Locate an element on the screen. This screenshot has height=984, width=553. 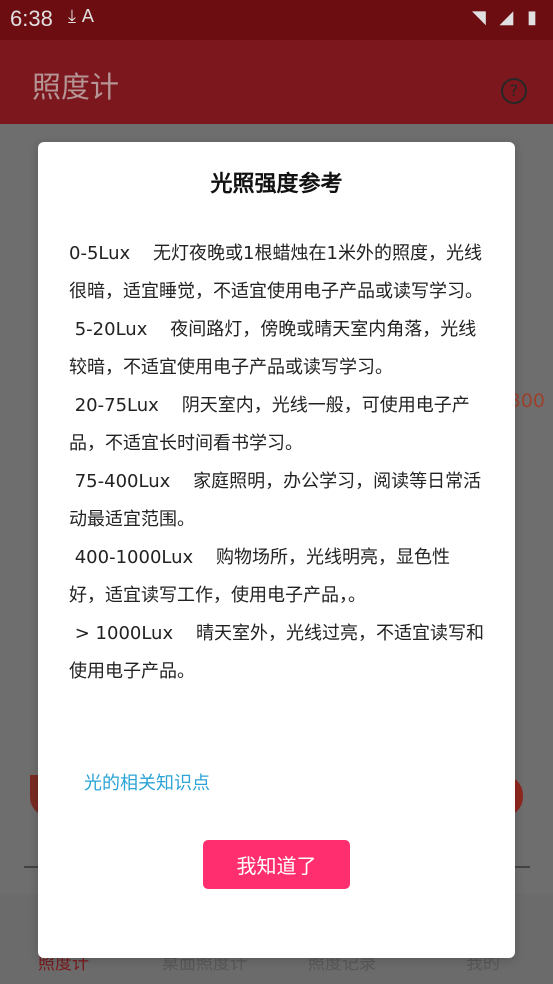
list-item: 75-400Lux 家庭照明，办公学习，阅读等日常活动最适宜范围。 is located at coordinates (275, 500).